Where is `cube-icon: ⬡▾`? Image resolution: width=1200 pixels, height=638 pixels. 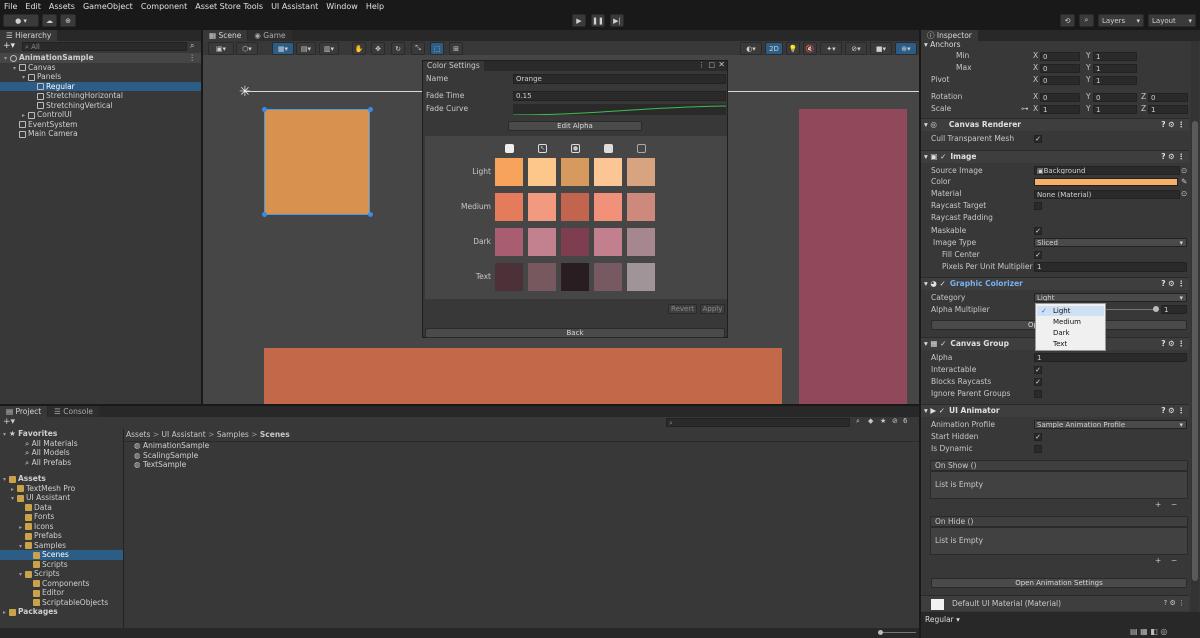 cube-icon: ⬡▾ is located at coordinates (247, 48).